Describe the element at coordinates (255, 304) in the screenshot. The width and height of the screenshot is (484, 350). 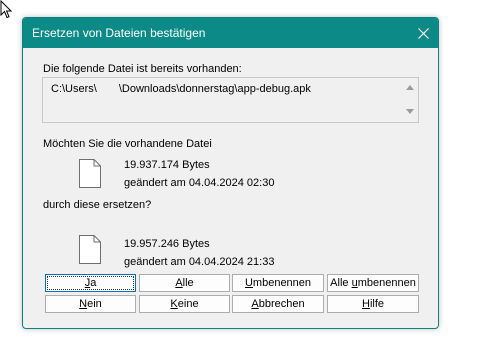
I see `cancel-button-mnemonic: A` at that location.